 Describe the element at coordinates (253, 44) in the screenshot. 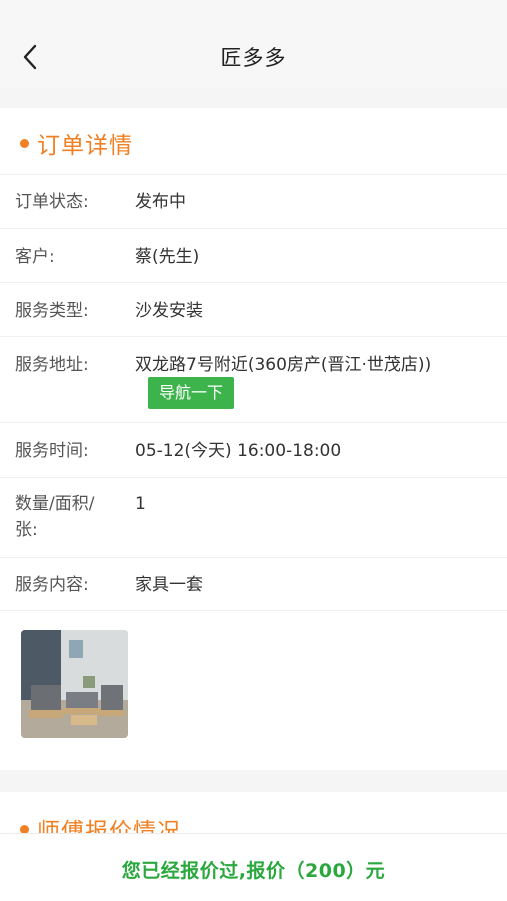

I see `top-nav-bar: 匠多多` at that location.